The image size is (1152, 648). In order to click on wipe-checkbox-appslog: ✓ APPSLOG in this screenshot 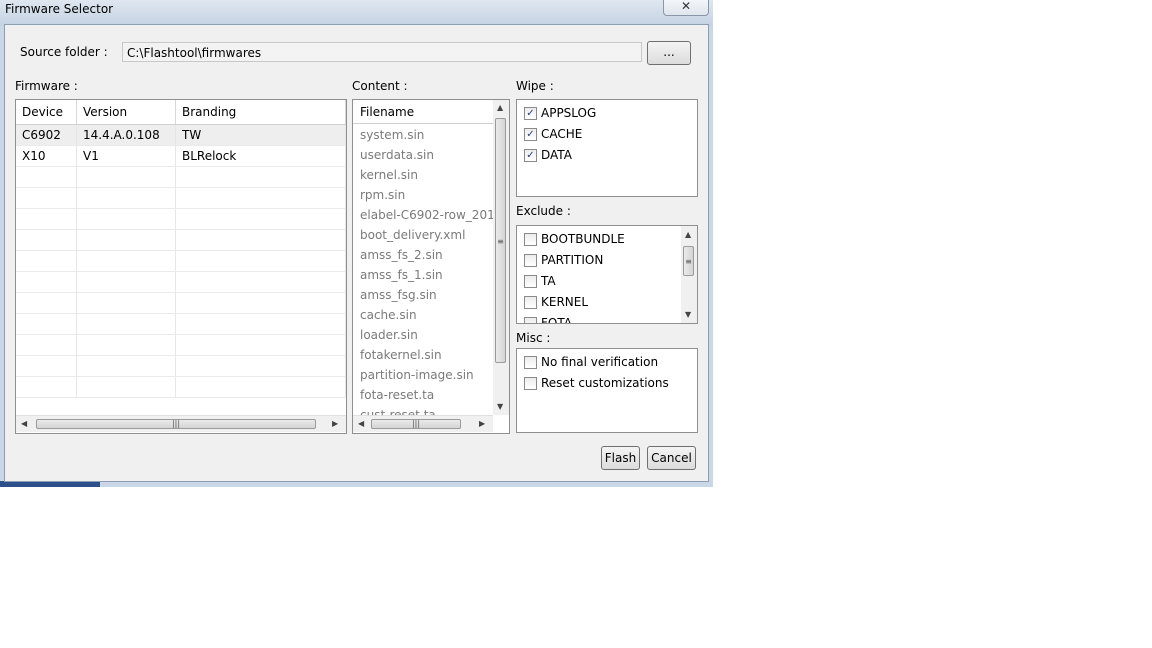, I will do `click(560, 113)`.